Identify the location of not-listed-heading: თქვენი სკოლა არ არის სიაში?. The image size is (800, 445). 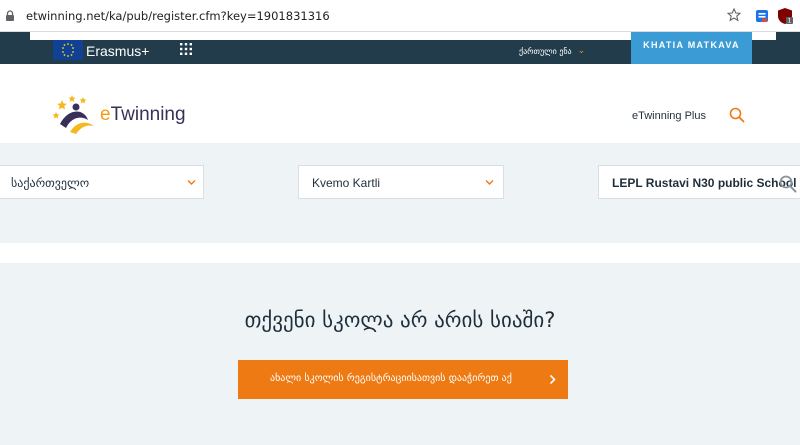
(400, 320).